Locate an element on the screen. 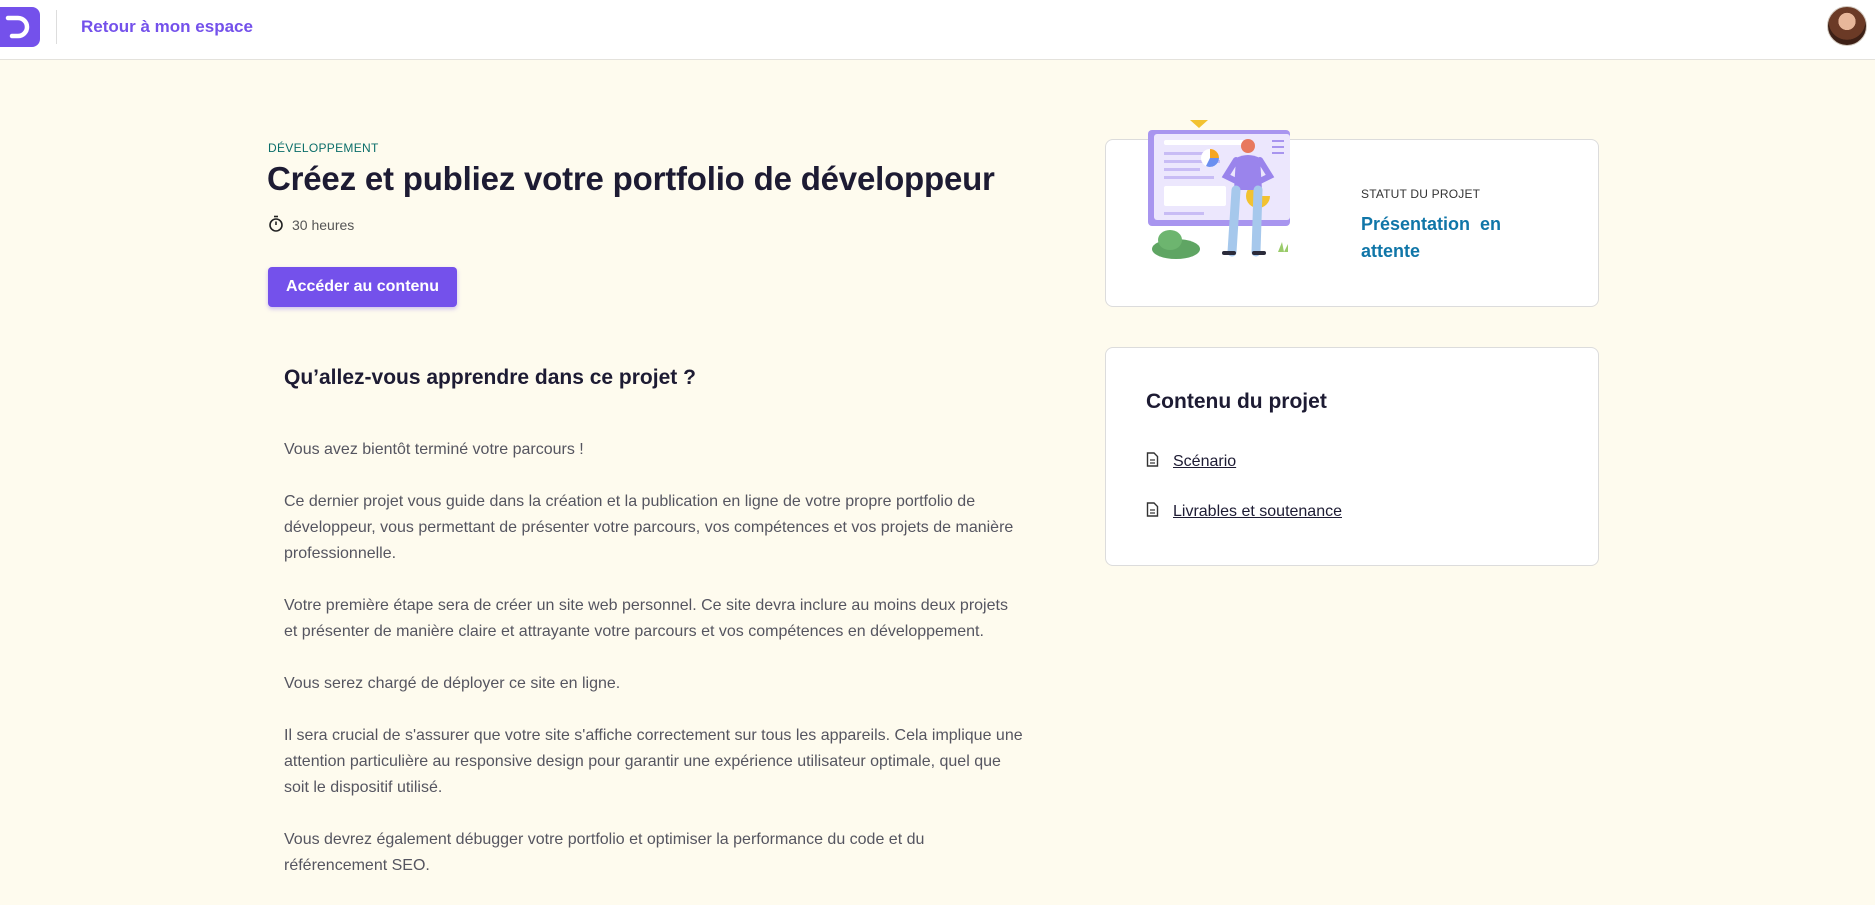 This screenshot has height=905, width=1875. back-to-dashboard-link: Retour à mon espace is located at coordinates (167, 27).